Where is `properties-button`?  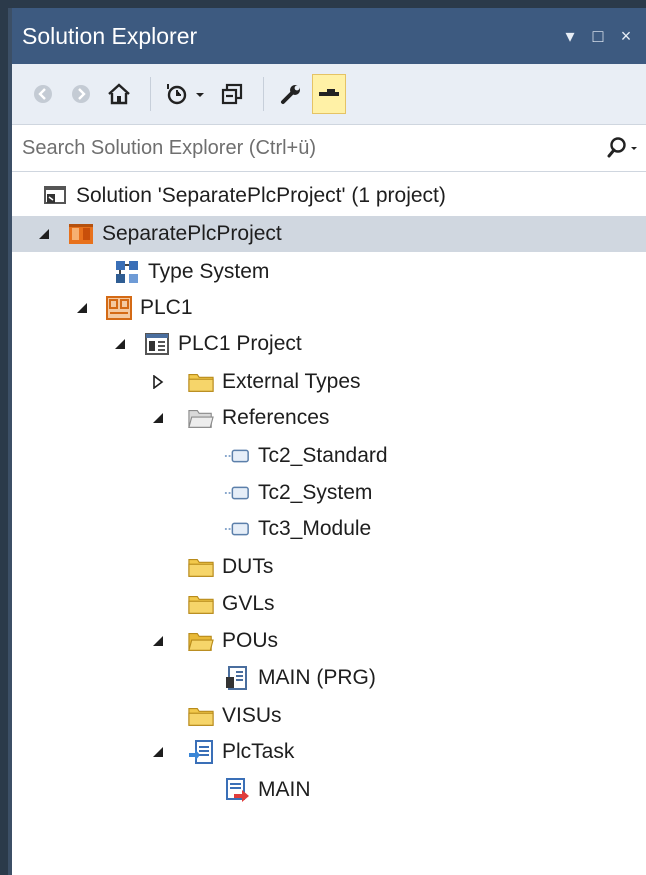
properties-button is located at coordinates (291, 94).